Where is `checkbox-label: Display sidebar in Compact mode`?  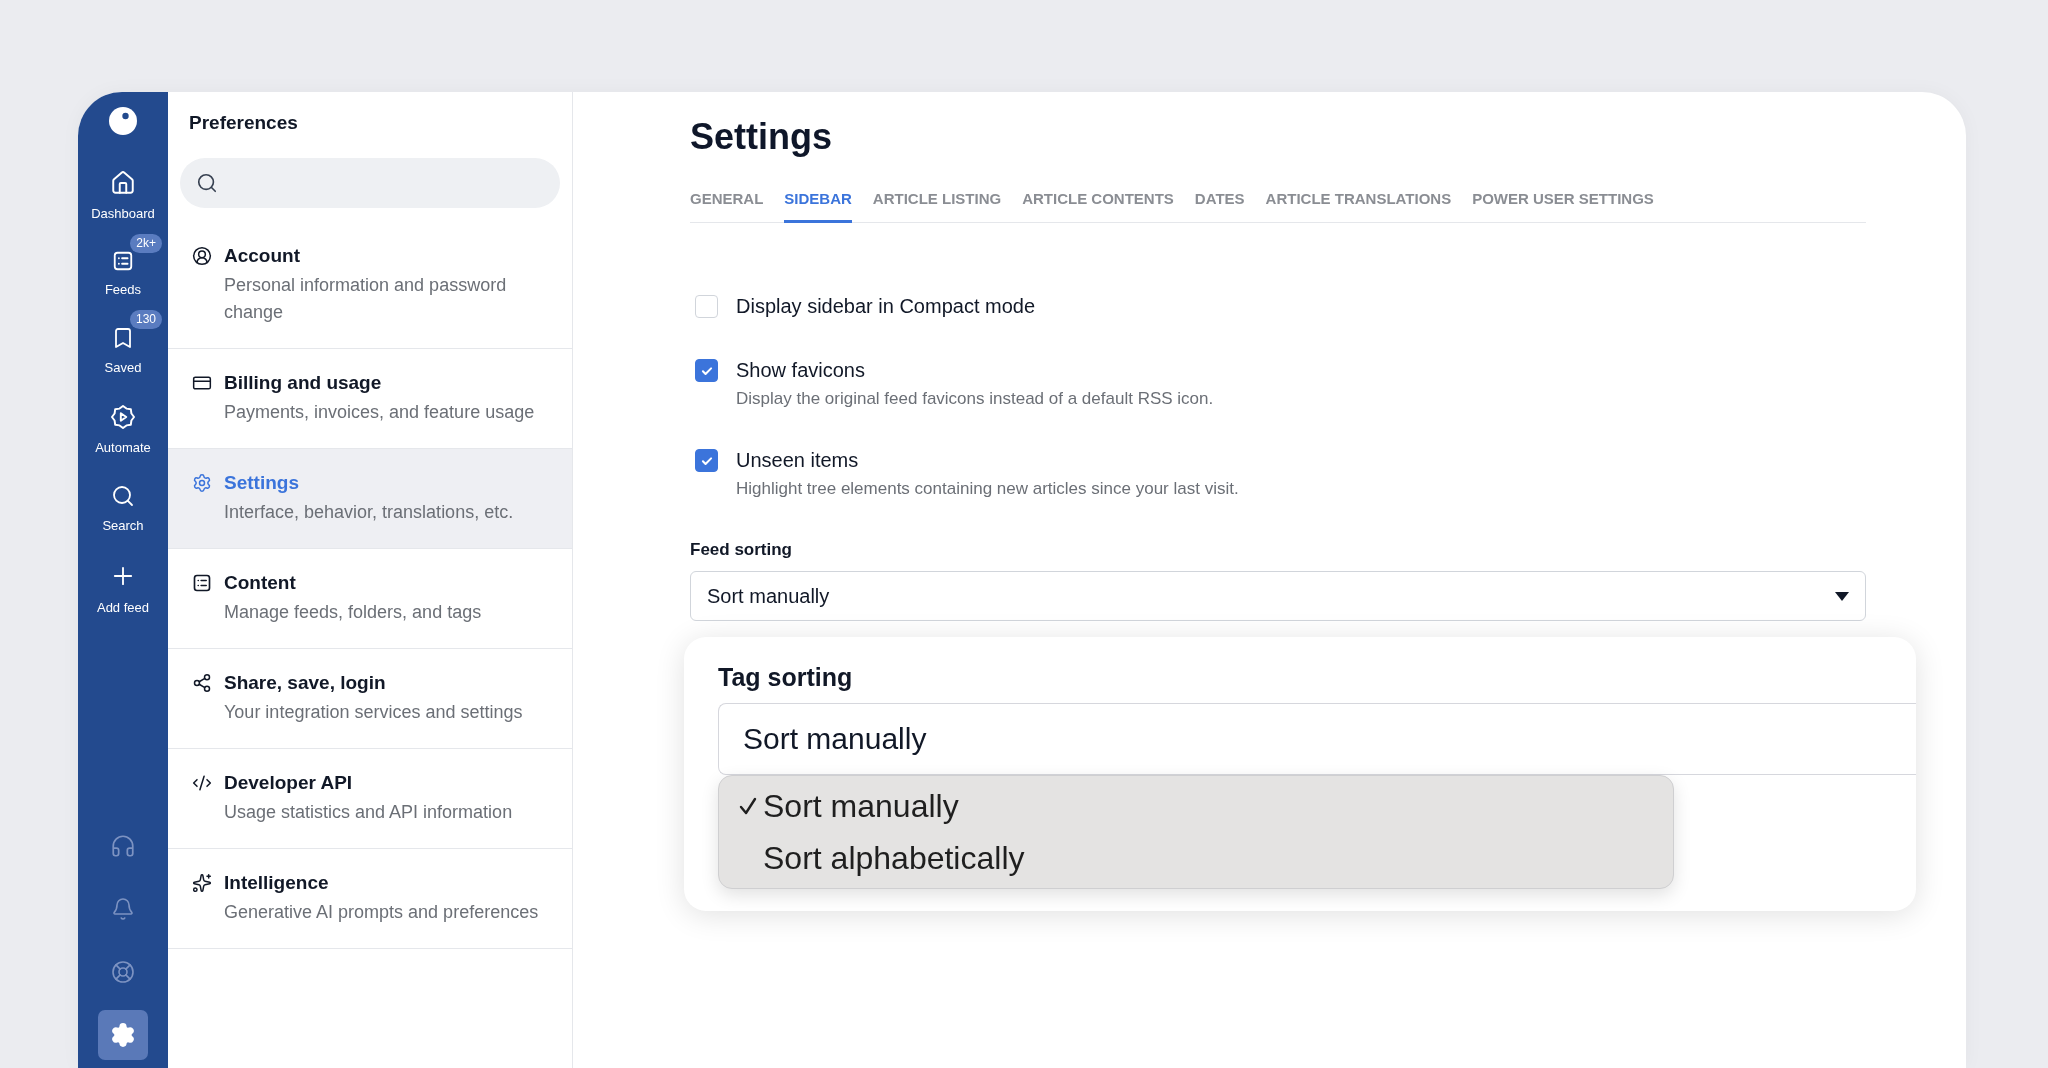 checkbox-label: Display sidebar in Compact mode is located at coordinates (886, 306).